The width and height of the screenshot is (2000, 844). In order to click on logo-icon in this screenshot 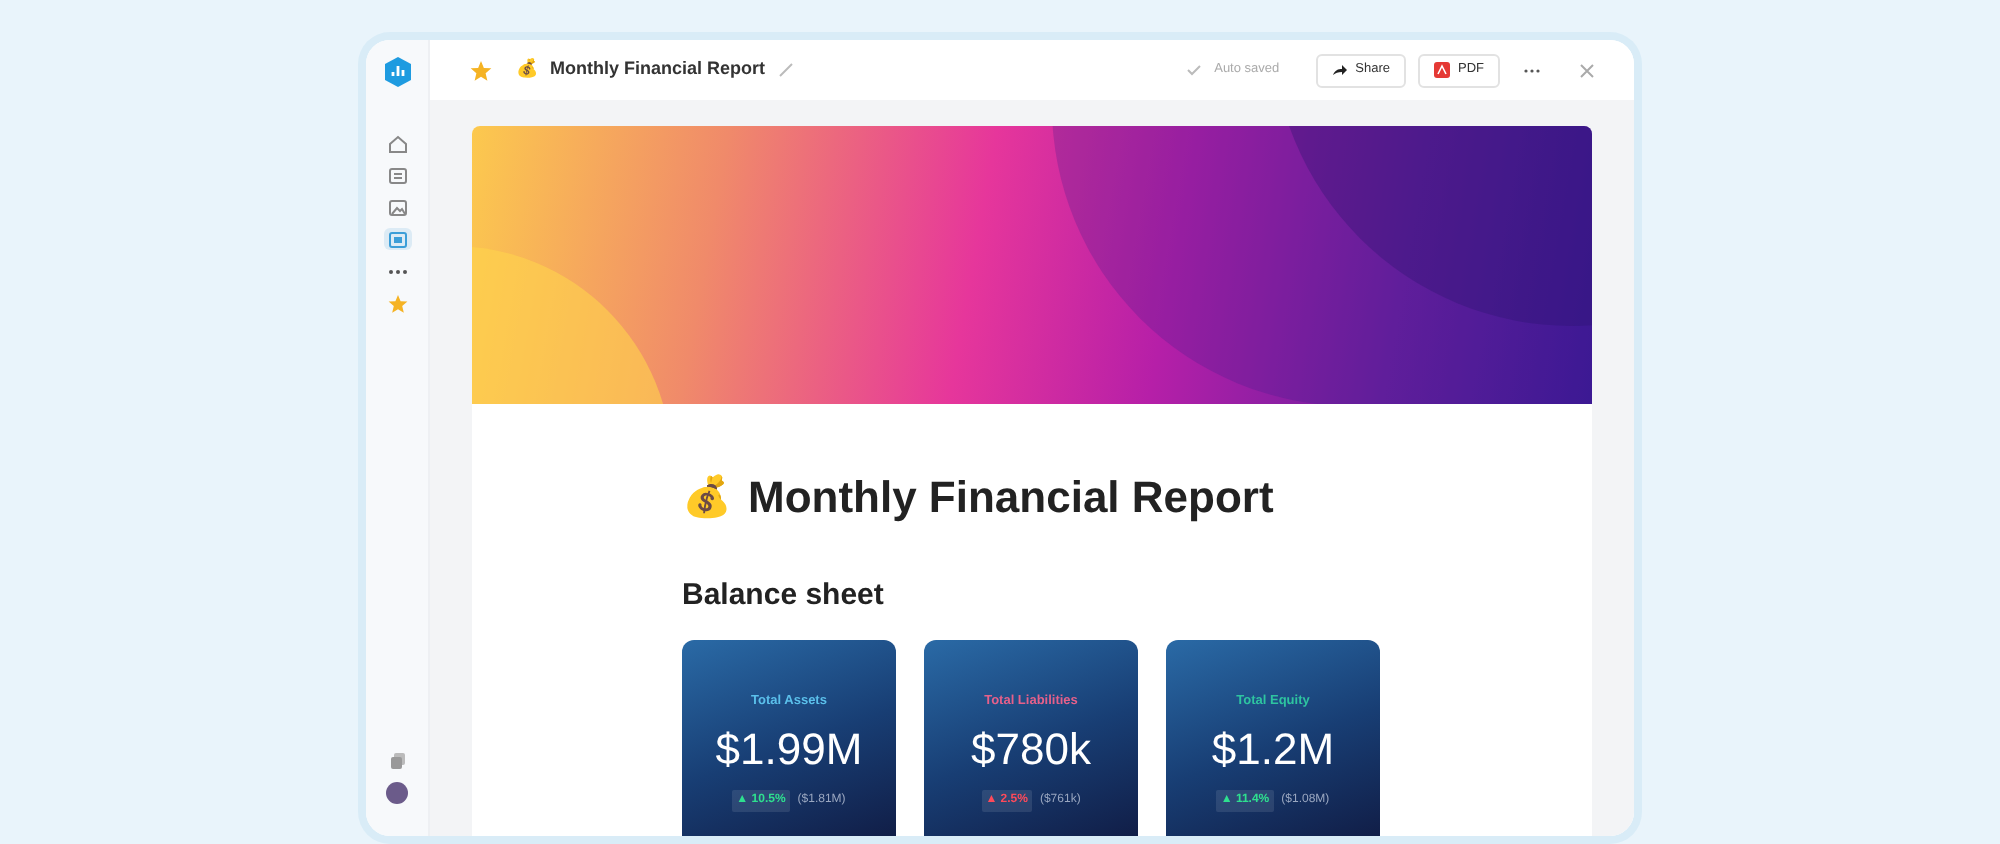, I will do `click(397, 72)`.